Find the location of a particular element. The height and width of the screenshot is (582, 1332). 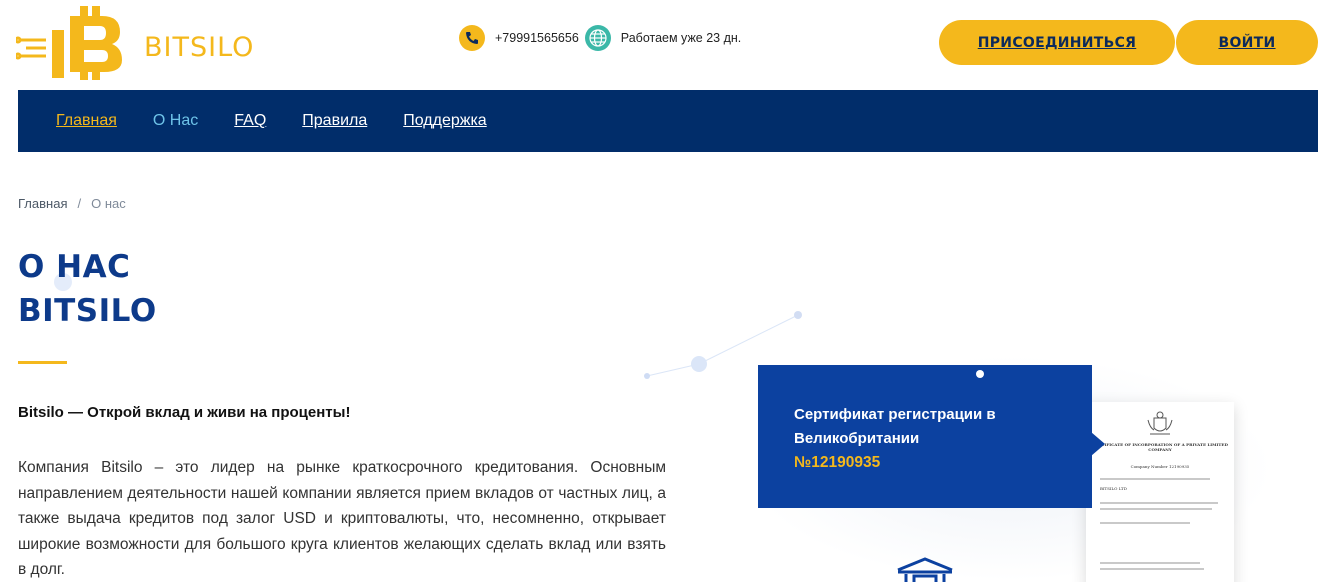

breadcrumb-current: О нас is located at coordinates (108, 203).